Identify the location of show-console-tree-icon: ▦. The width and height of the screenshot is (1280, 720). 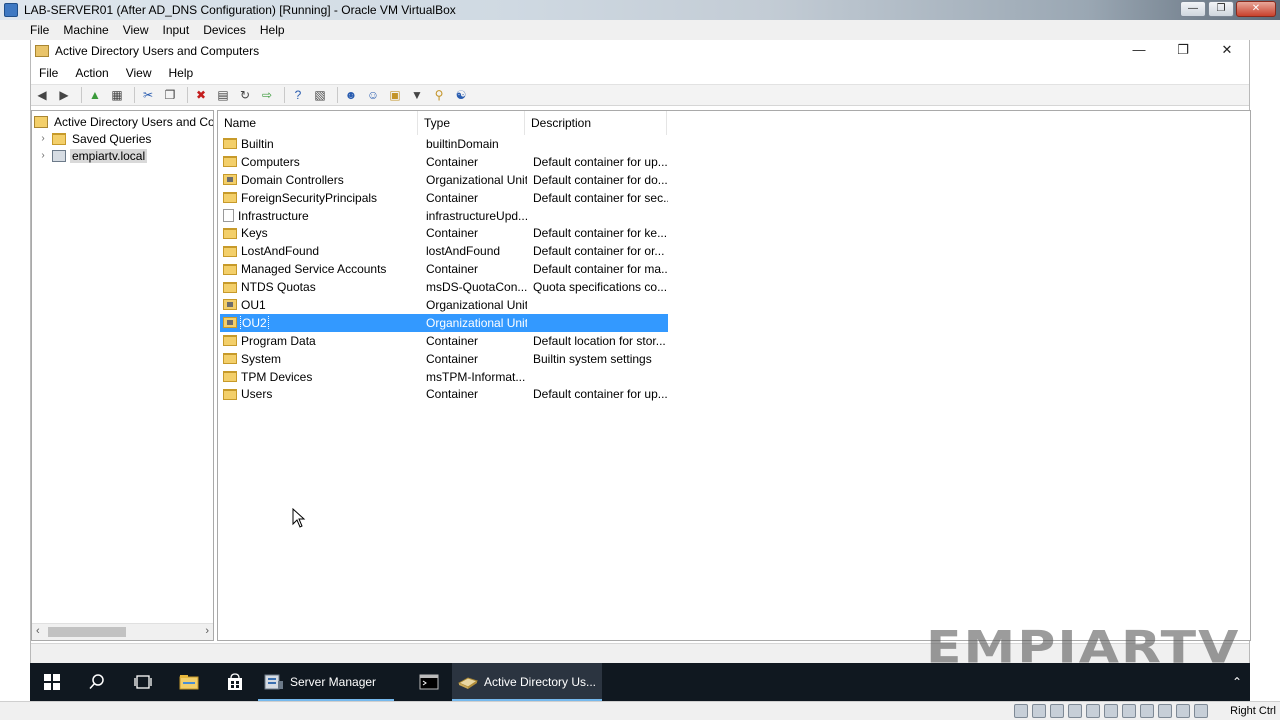
(117, 95).